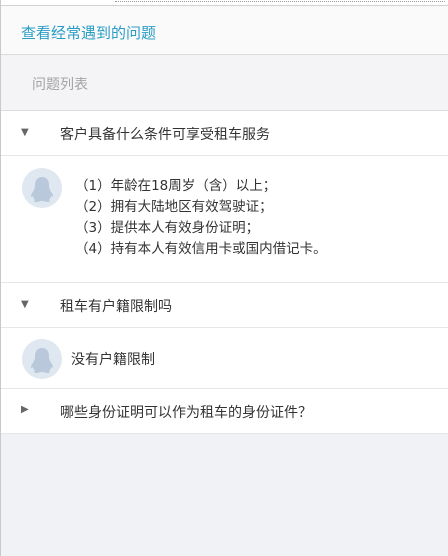 This screenshot has width=448, height=556. What do you see at coordinates (224, 83) in the screenshot?
I see `section-header: 问题列表` at bounding box center [224, 83].